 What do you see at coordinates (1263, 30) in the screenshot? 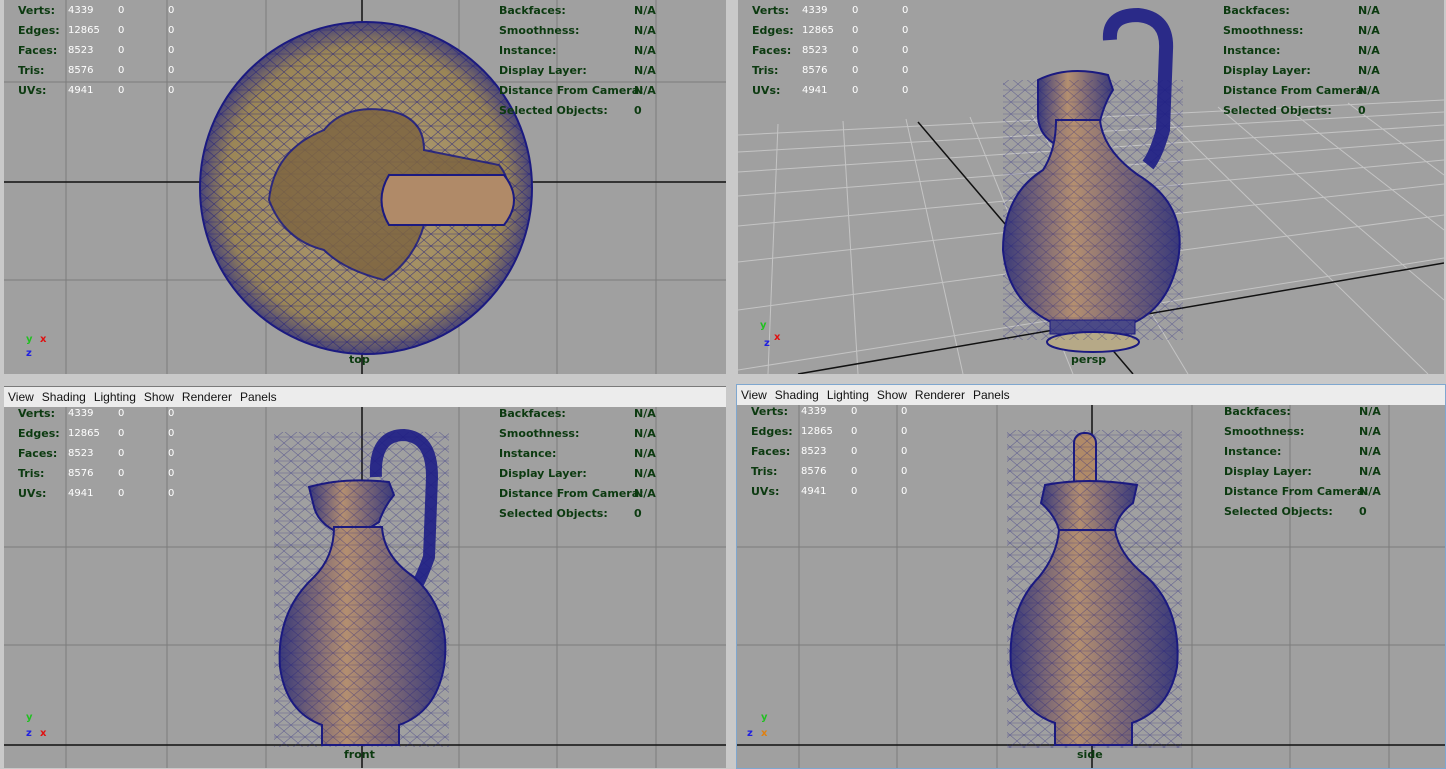
I see `info-label: Smoothness:` at bounding box center [1263, 30].